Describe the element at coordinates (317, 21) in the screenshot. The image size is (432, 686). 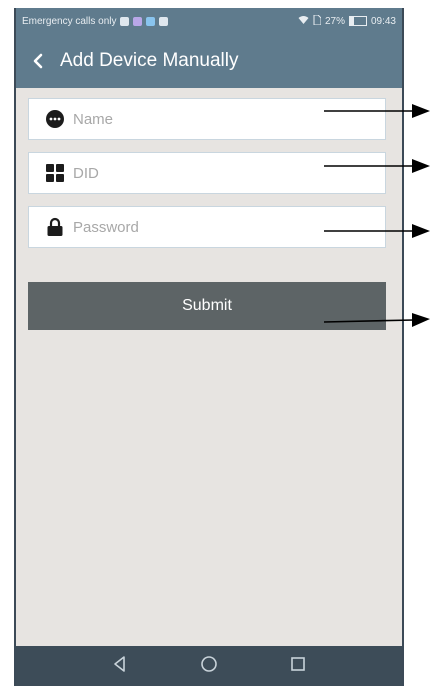
I see `sim-icon` at that location.